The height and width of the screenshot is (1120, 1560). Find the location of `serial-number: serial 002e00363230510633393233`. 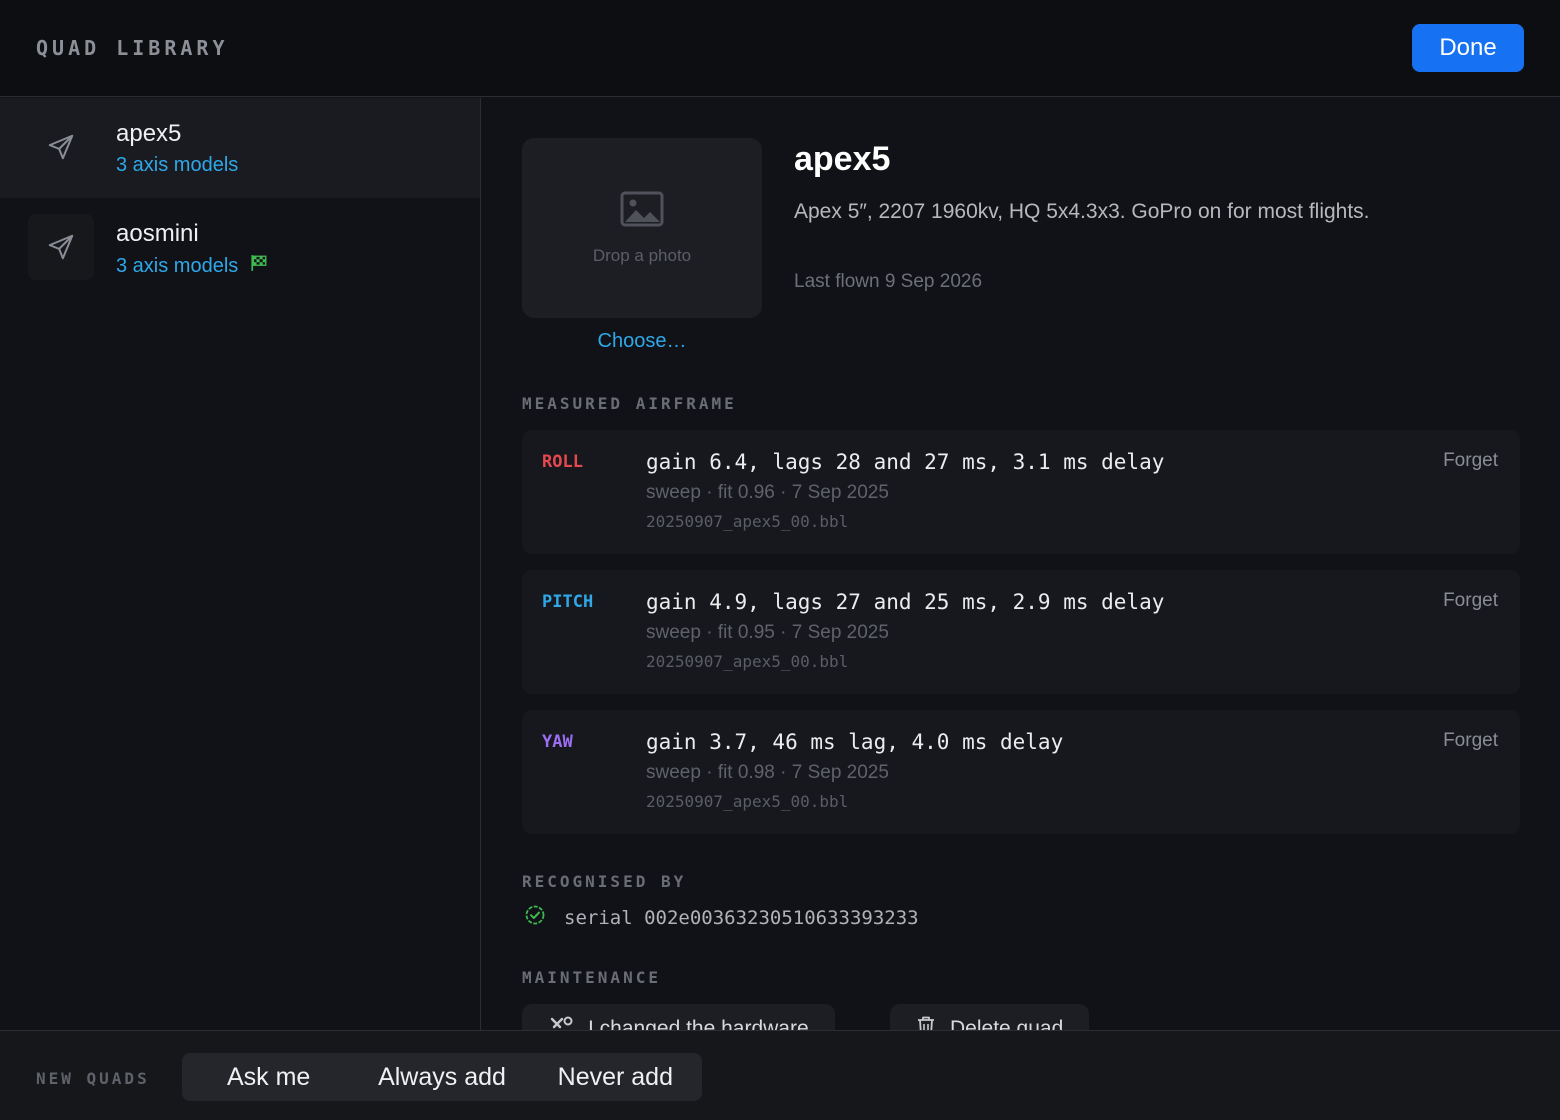

serial-number: serial 002e00363230510633393233 is located at coordinates (741, 917).